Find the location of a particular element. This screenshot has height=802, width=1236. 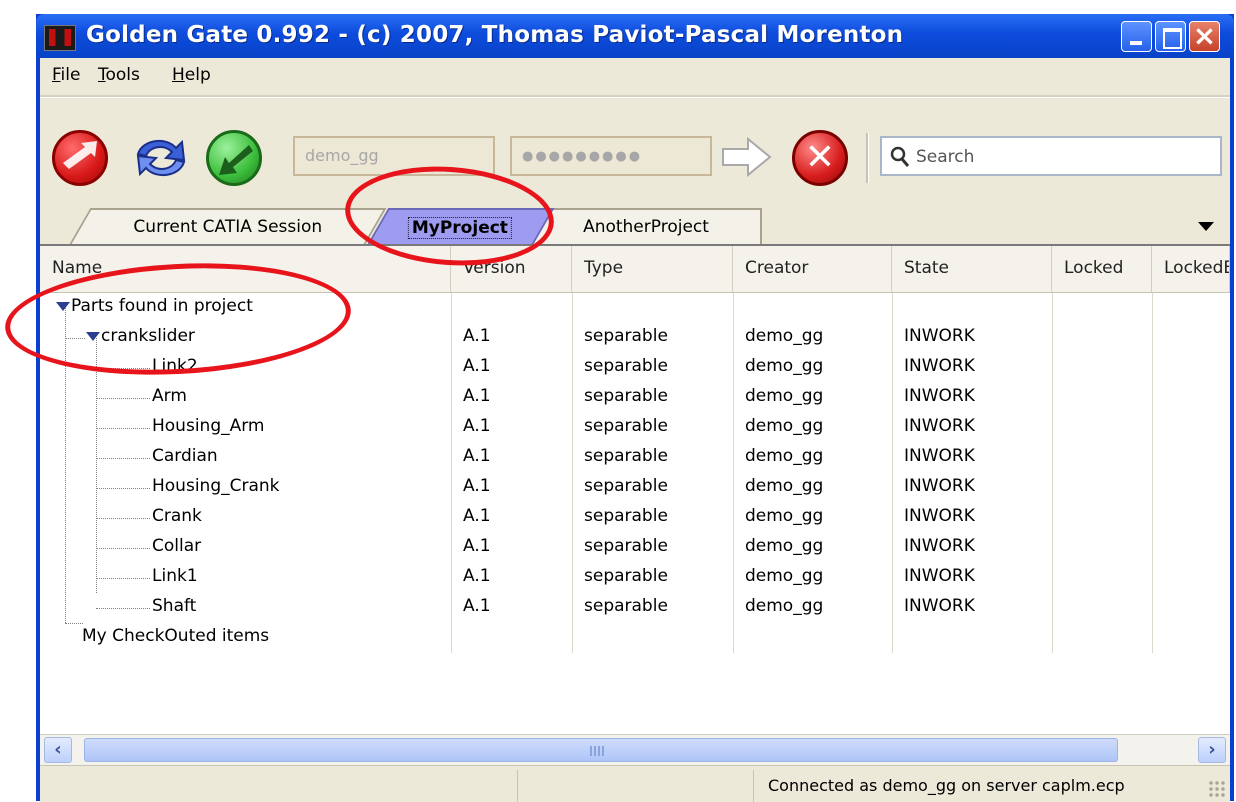

table-row: Collar A.1 separable demo_gg INWORK is located at coordinates (635, 548).